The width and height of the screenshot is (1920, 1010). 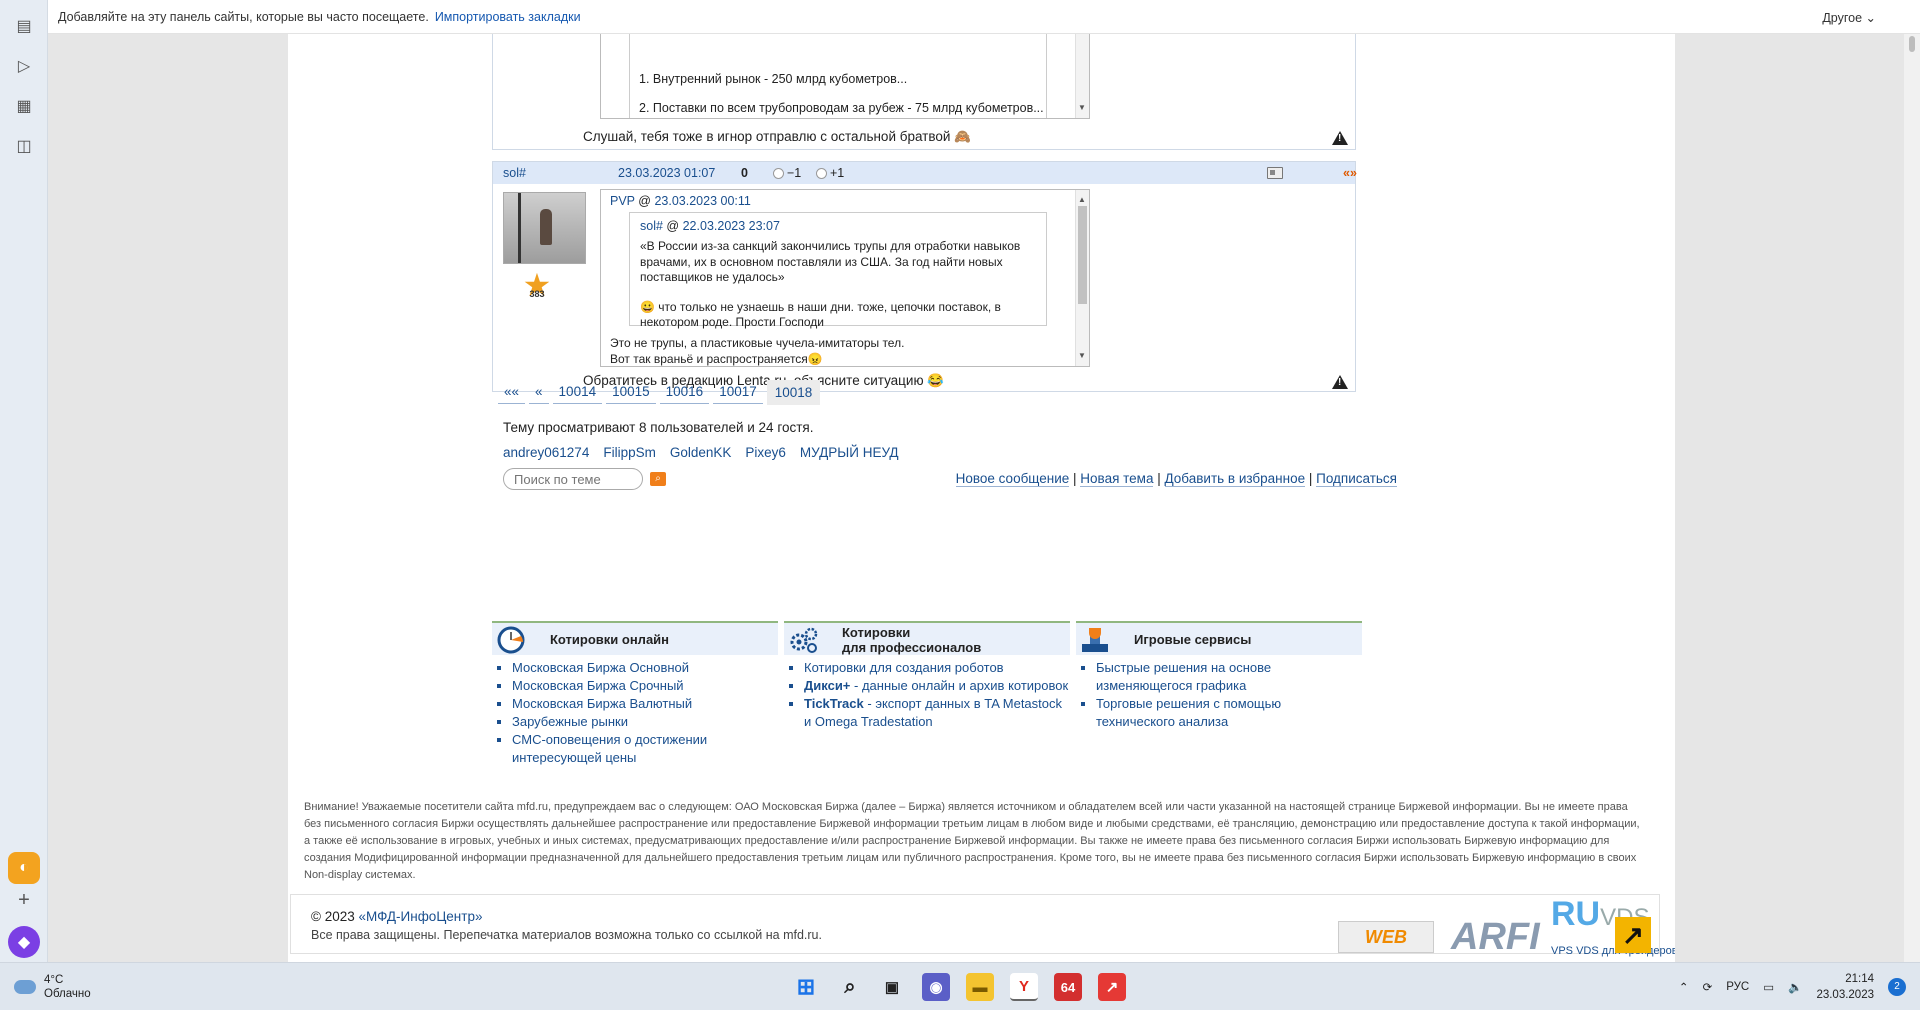 I want to click on other-bookmarks-button: Другое ⌄, so click(x=1849, y=17).